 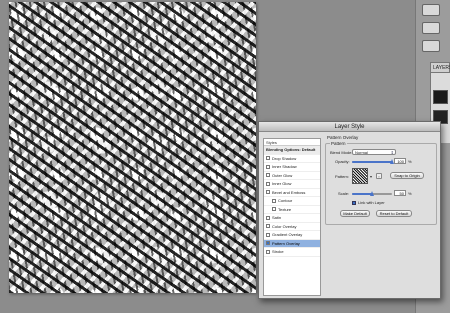 I want to click on group-title: Pattern Overlay, so click(x=343, y=137).